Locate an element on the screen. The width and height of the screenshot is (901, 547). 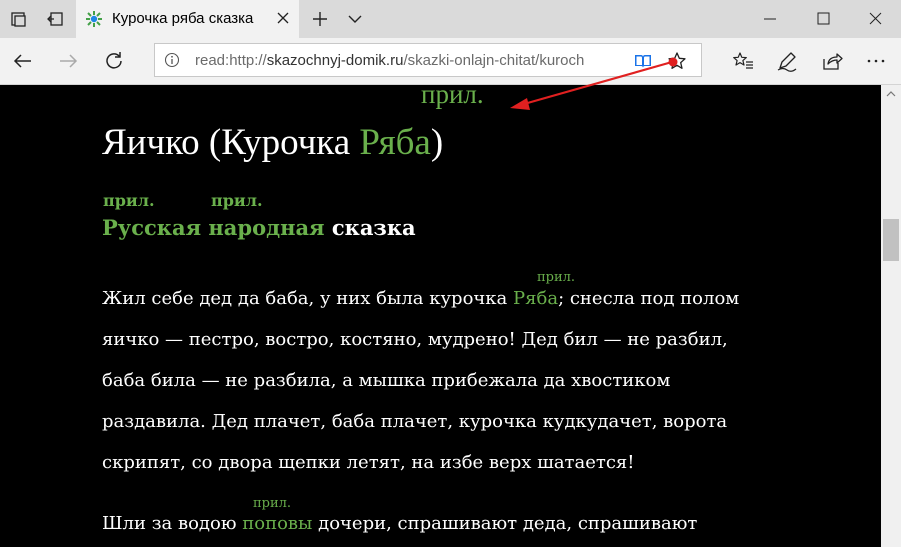
para1-line1-start: Жил себе дед да баба, у них была курочка is located at coordinates (308, 298).